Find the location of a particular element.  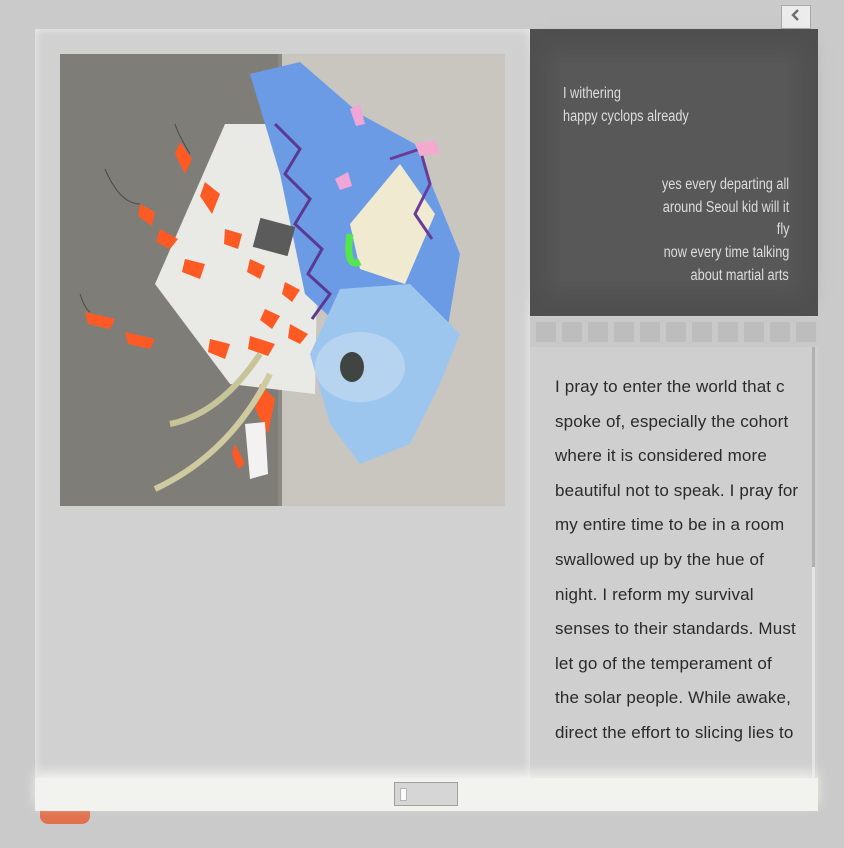

poem-line: now every time talking is located at coordinates (726, 252).